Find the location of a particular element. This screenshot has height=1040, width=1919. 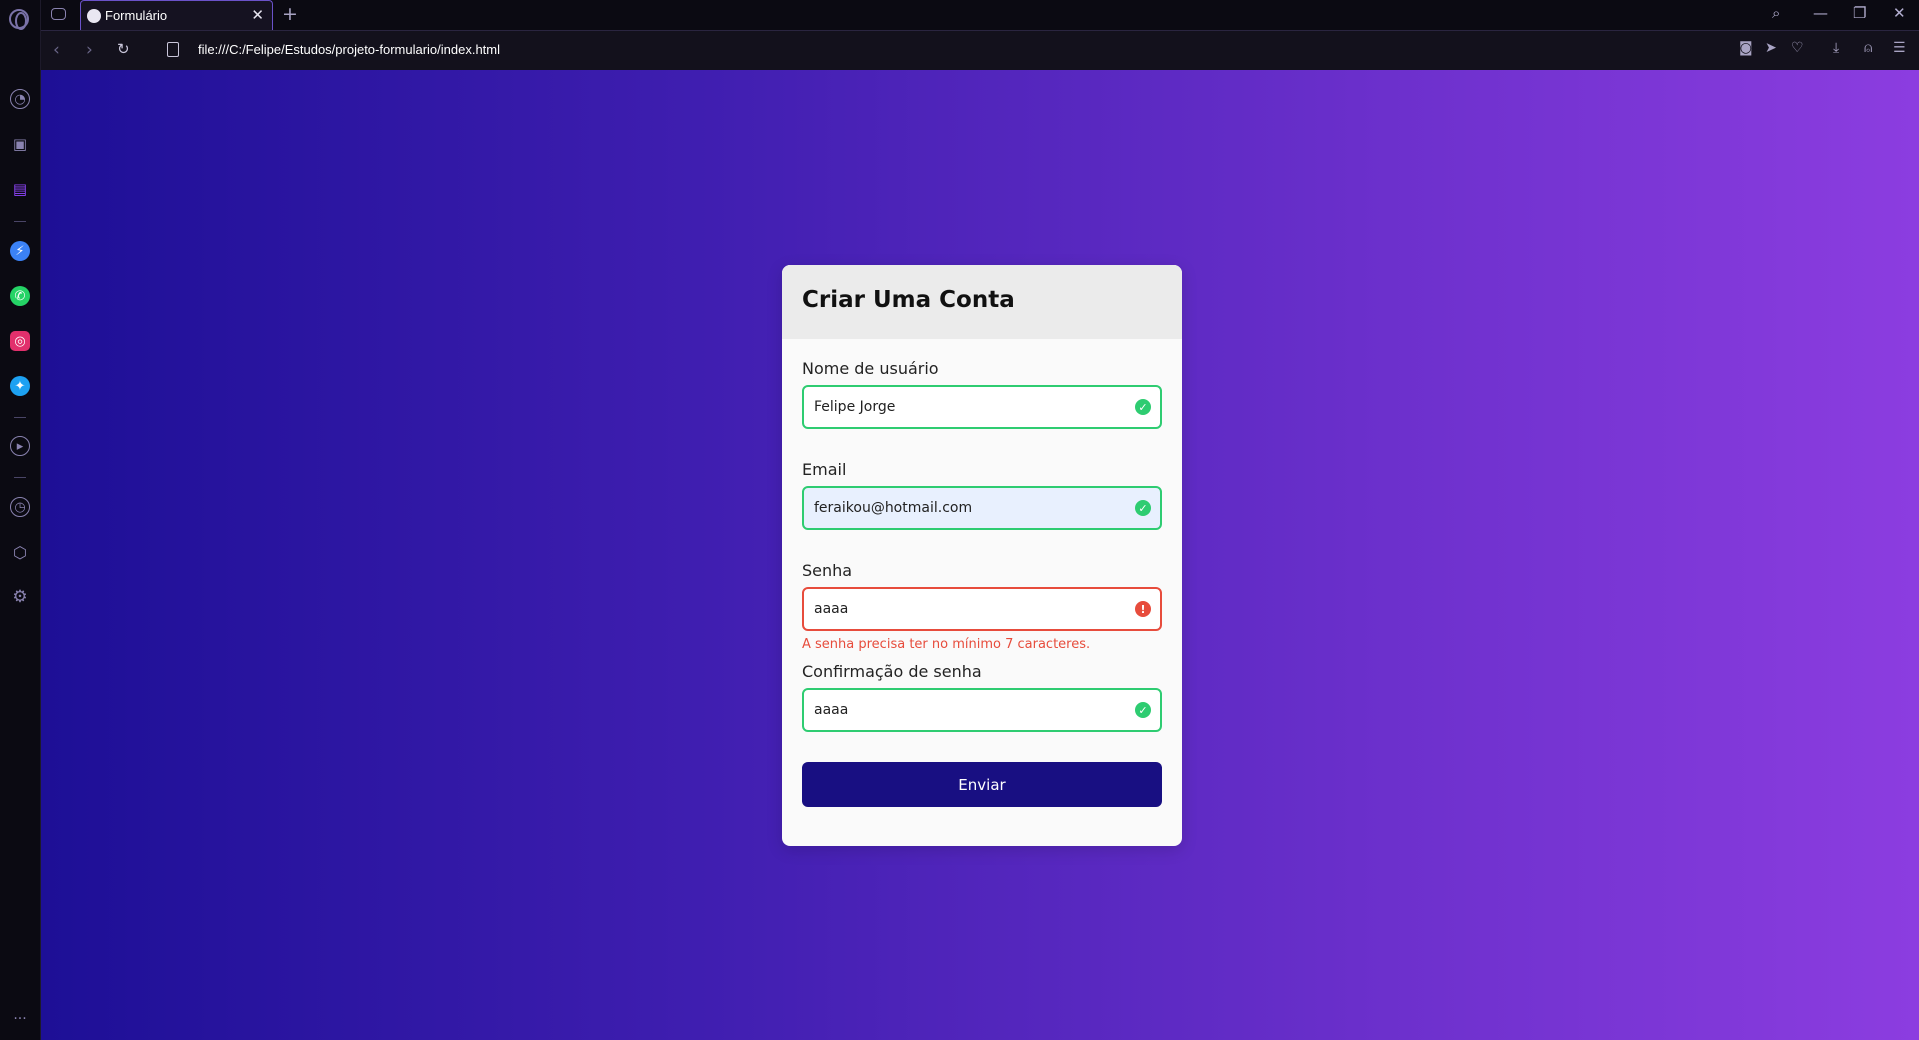

password-label: Senha is located at coordinates (827, 570).